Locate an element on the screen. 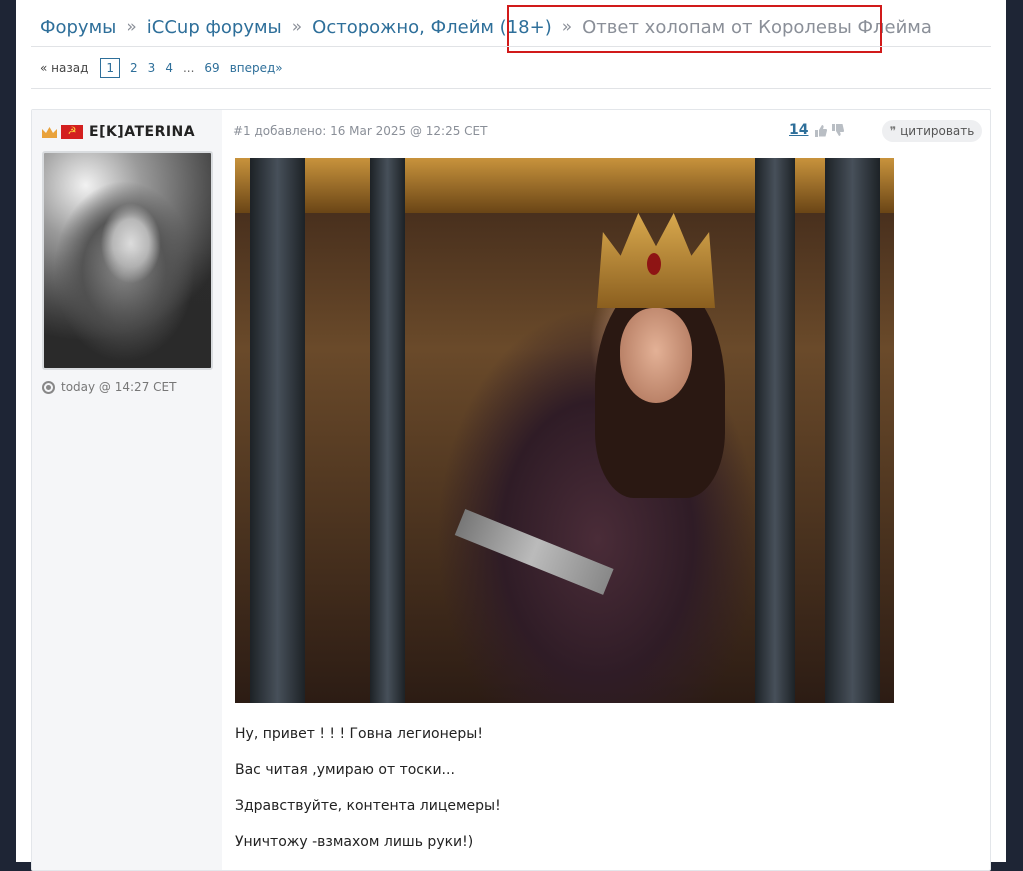 This screenshot has height=871, width=1023. image-arch-band is located at coordinates (564, 185).